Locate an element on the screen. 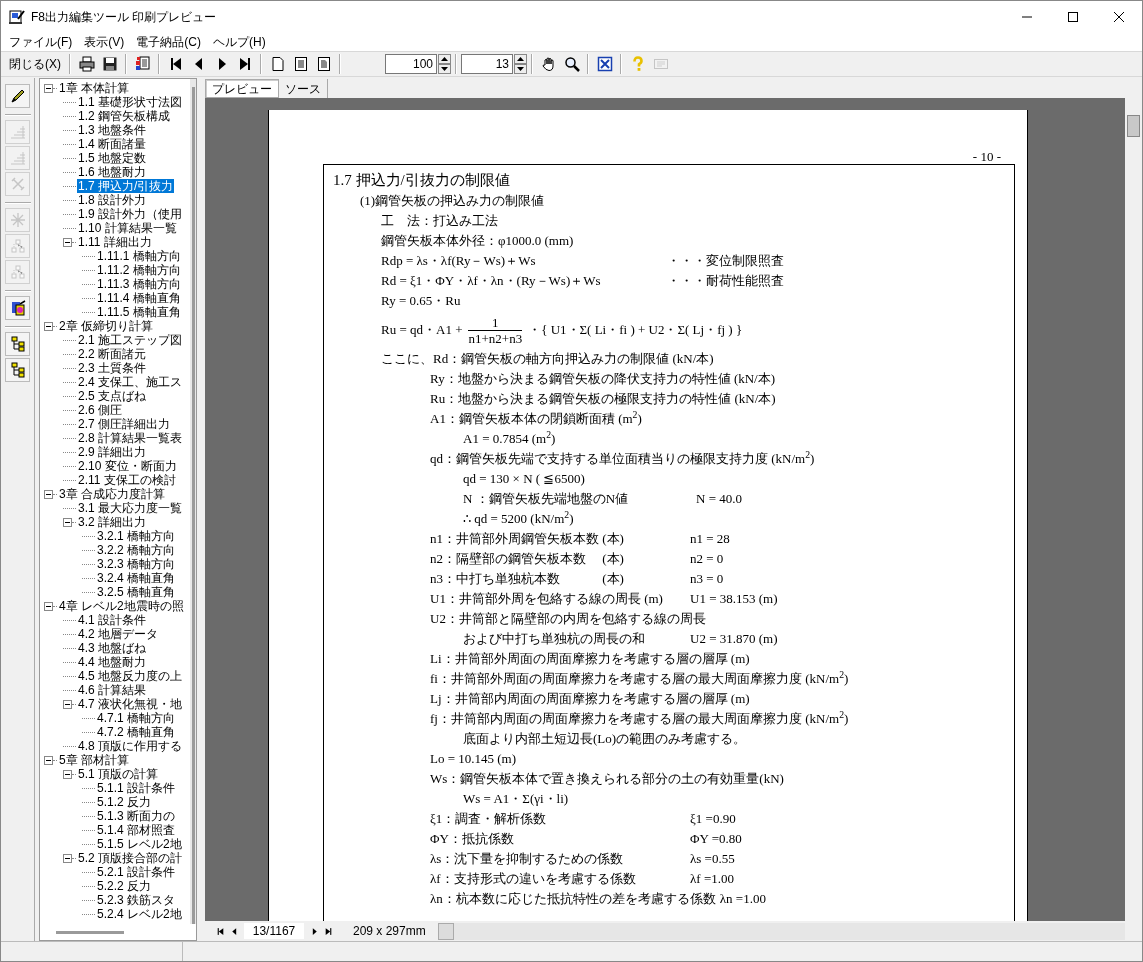 The width and height of the screenshot is (1143, 962). menu-item: 表示(V) is located at coordinates (104, 41).